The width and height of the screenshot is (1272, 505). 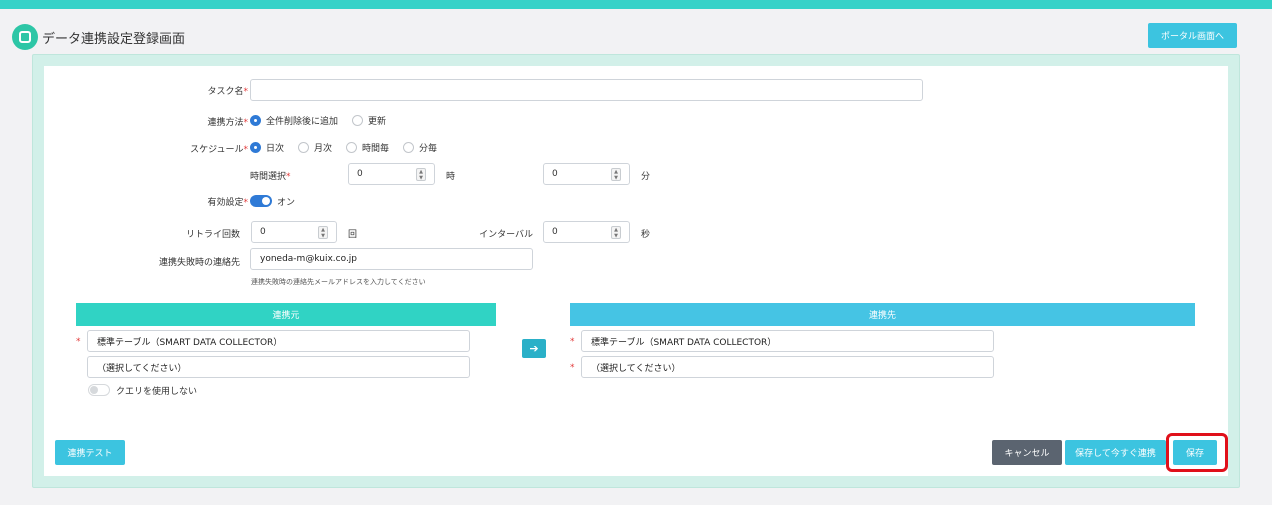 What do you see at coordinates (391, 259) in the screenshot?
I see `contact-email-input: yoneda-m@kuix.co.jp` at bounding box center [391, 259].